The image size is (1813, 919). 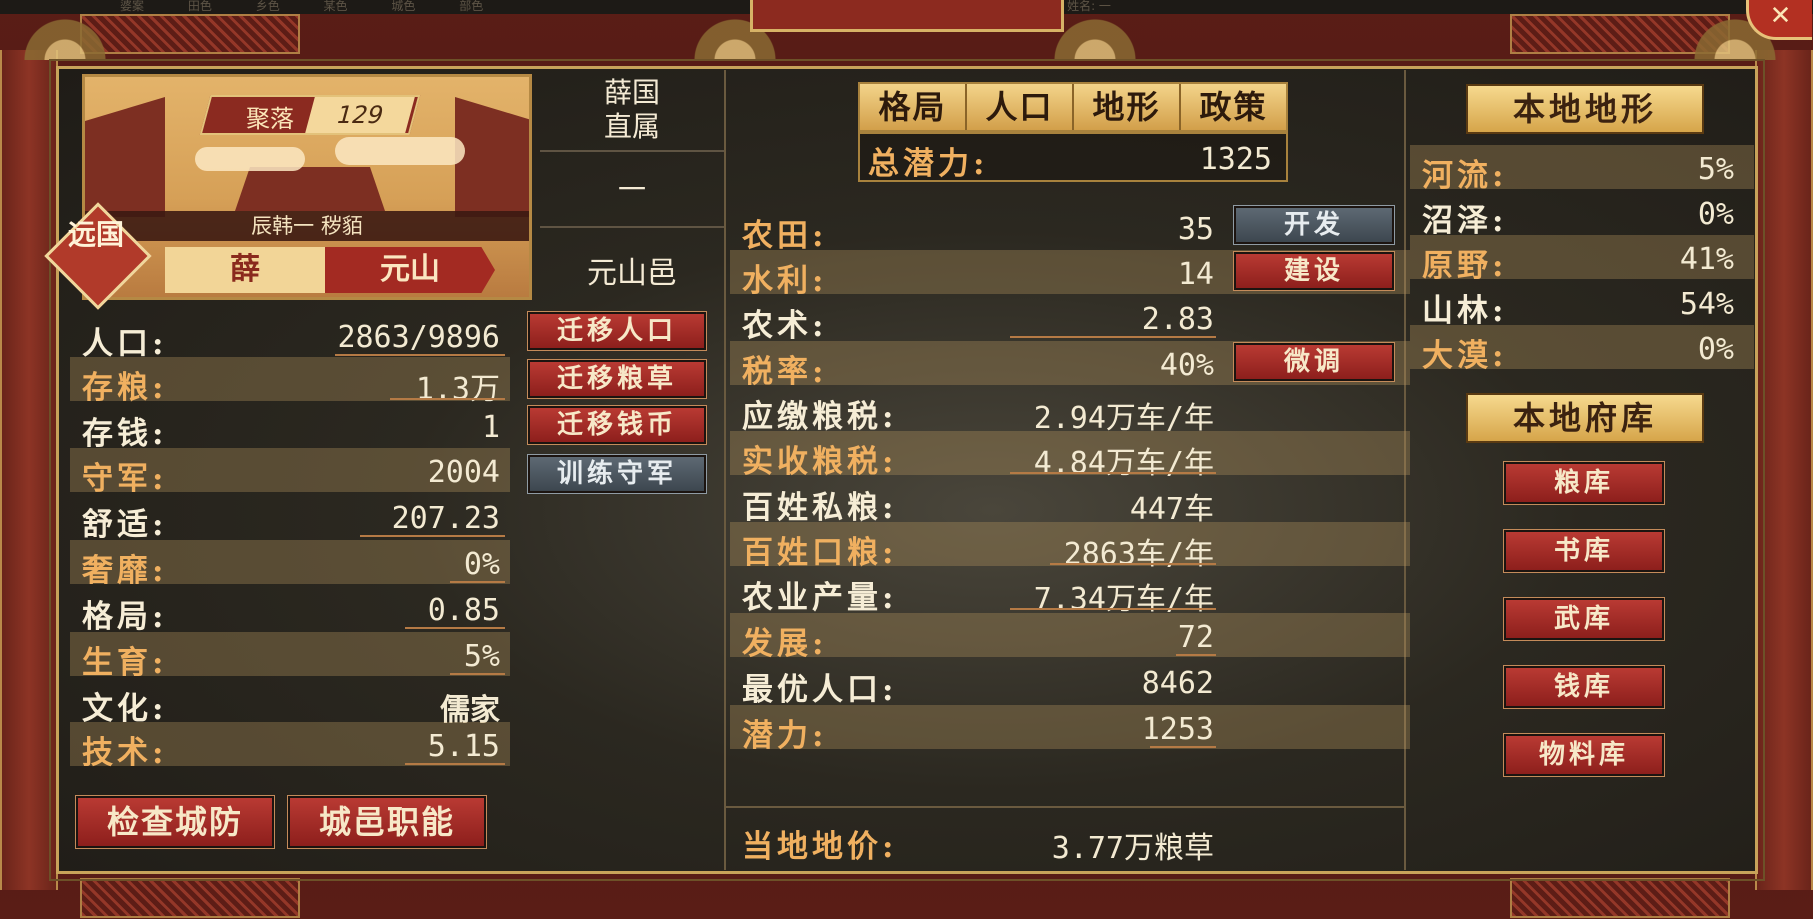 I want to click on window-title-plaque, so click(x=907, y=16).